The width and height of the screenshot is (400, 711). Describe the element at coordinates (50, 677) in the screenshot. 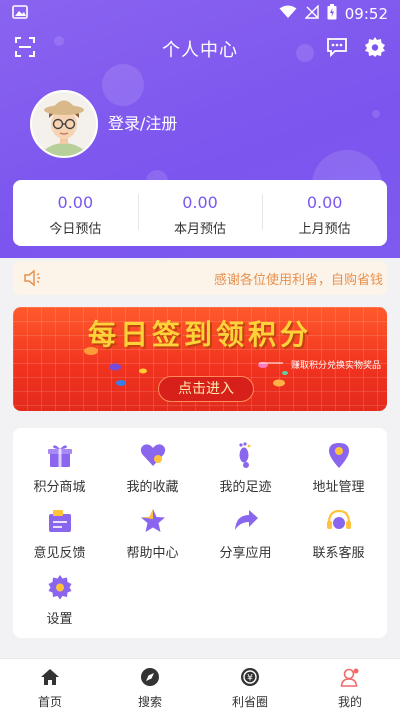

I see `home-icon` at that location.